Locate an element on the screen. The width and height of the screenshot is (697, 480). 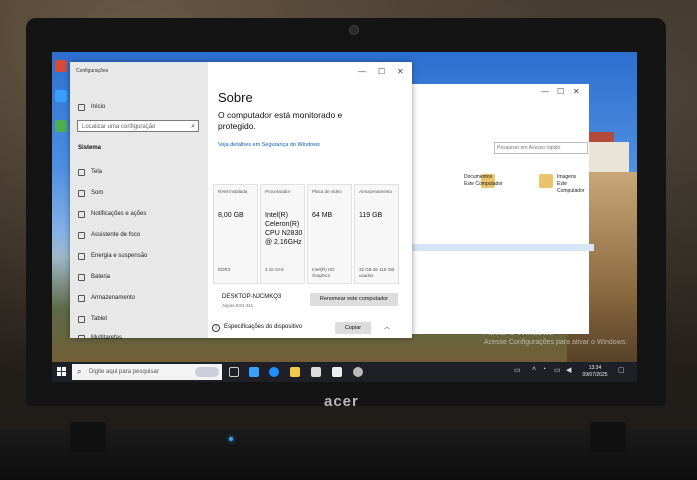
nav-item: Bateria is located at coordinates (100, 277).